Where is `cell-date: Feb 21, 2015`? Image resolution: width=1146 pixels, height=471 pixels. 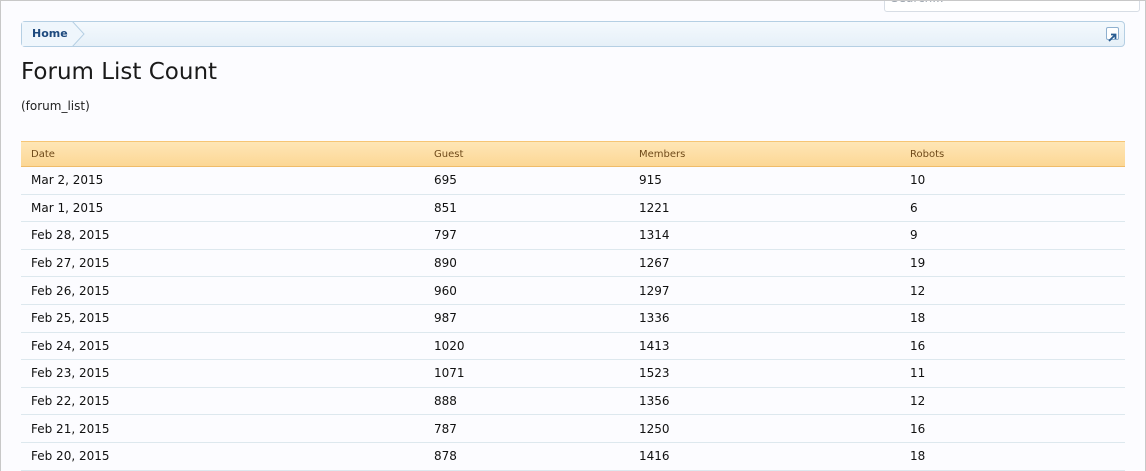 cell-date: Feb 21, 2015 is located at coordinates (70, 428).